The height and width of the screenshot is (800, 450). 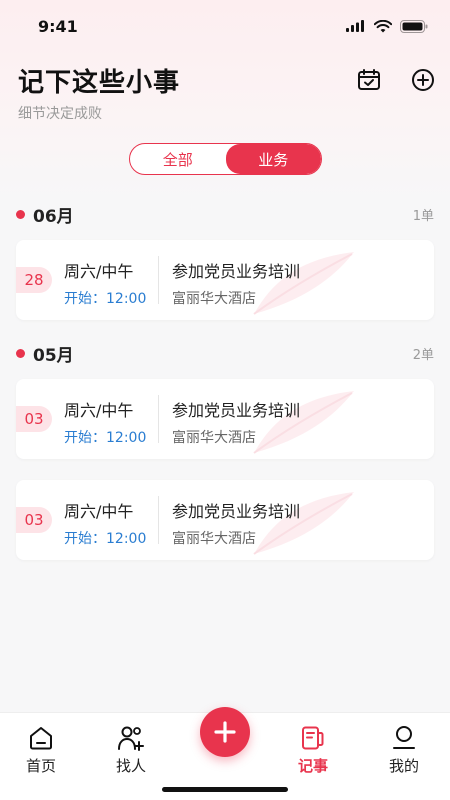 I want to click on event-card: 28 周六/中午 开始：12:00 参加党员业务培训 富丽华大酒店, so click(x=225, y=280).